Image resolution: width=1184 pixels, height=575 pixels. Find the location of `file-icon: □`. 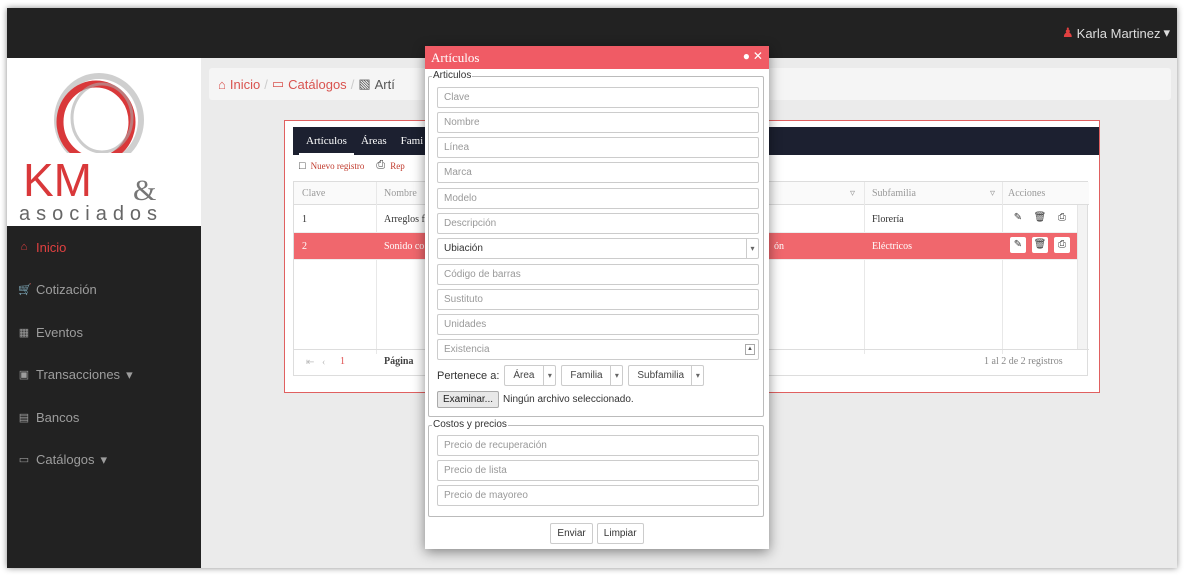

file-icon: □ is located at coordinates (302, 165).